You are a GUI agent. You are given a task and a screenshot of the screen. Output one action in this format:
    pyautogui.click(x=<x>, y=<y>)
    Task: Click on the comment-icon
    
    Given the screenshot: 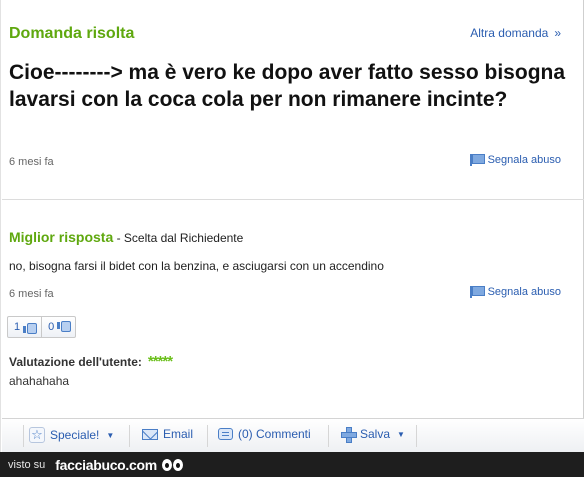 What is the action you would take?
    pyautogui.click(x=225, y=434)
    